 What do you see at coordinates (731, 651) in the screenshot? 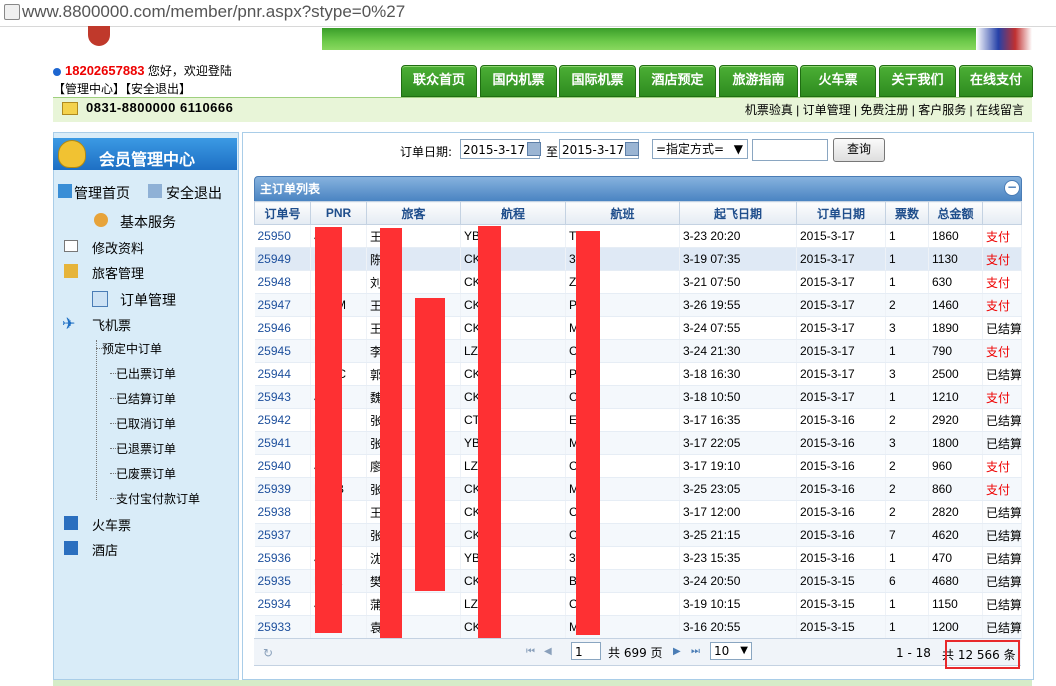
I see `page-size-select: 10 ▼` at bounding box center [731, 651].